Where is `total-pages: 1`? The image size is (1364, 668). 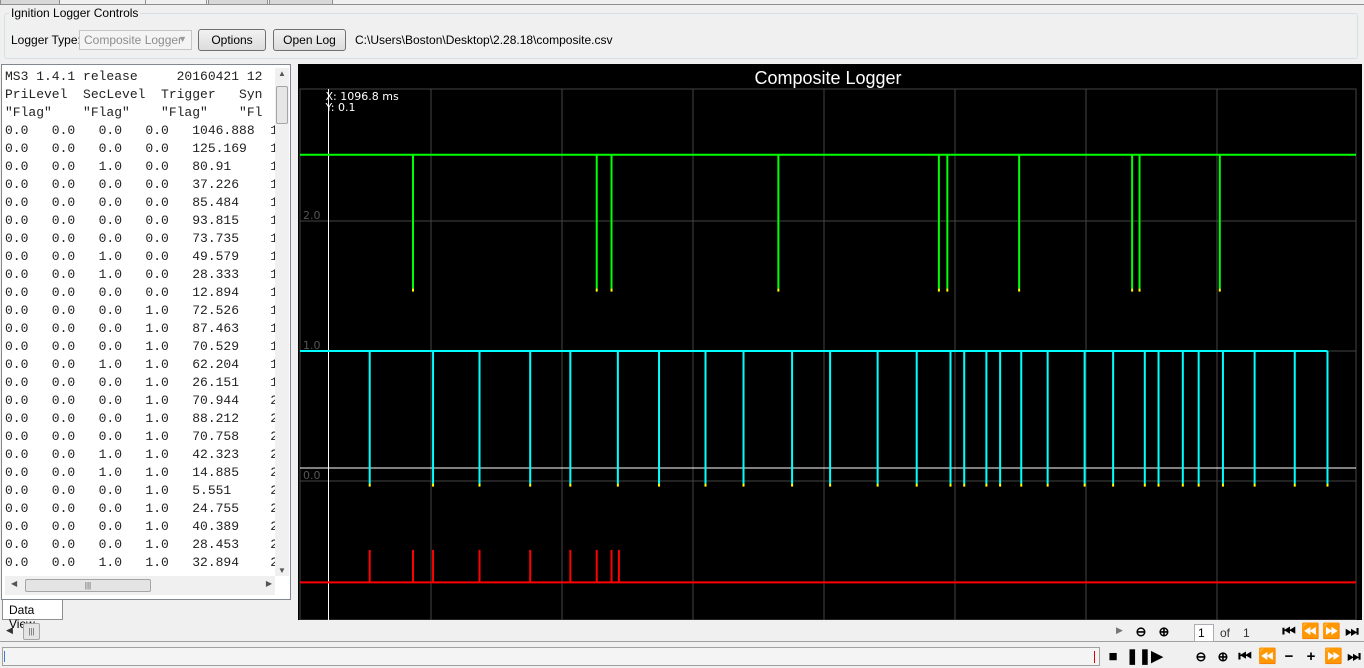 total-pages: 1 is located at coordinates (1246, 633).